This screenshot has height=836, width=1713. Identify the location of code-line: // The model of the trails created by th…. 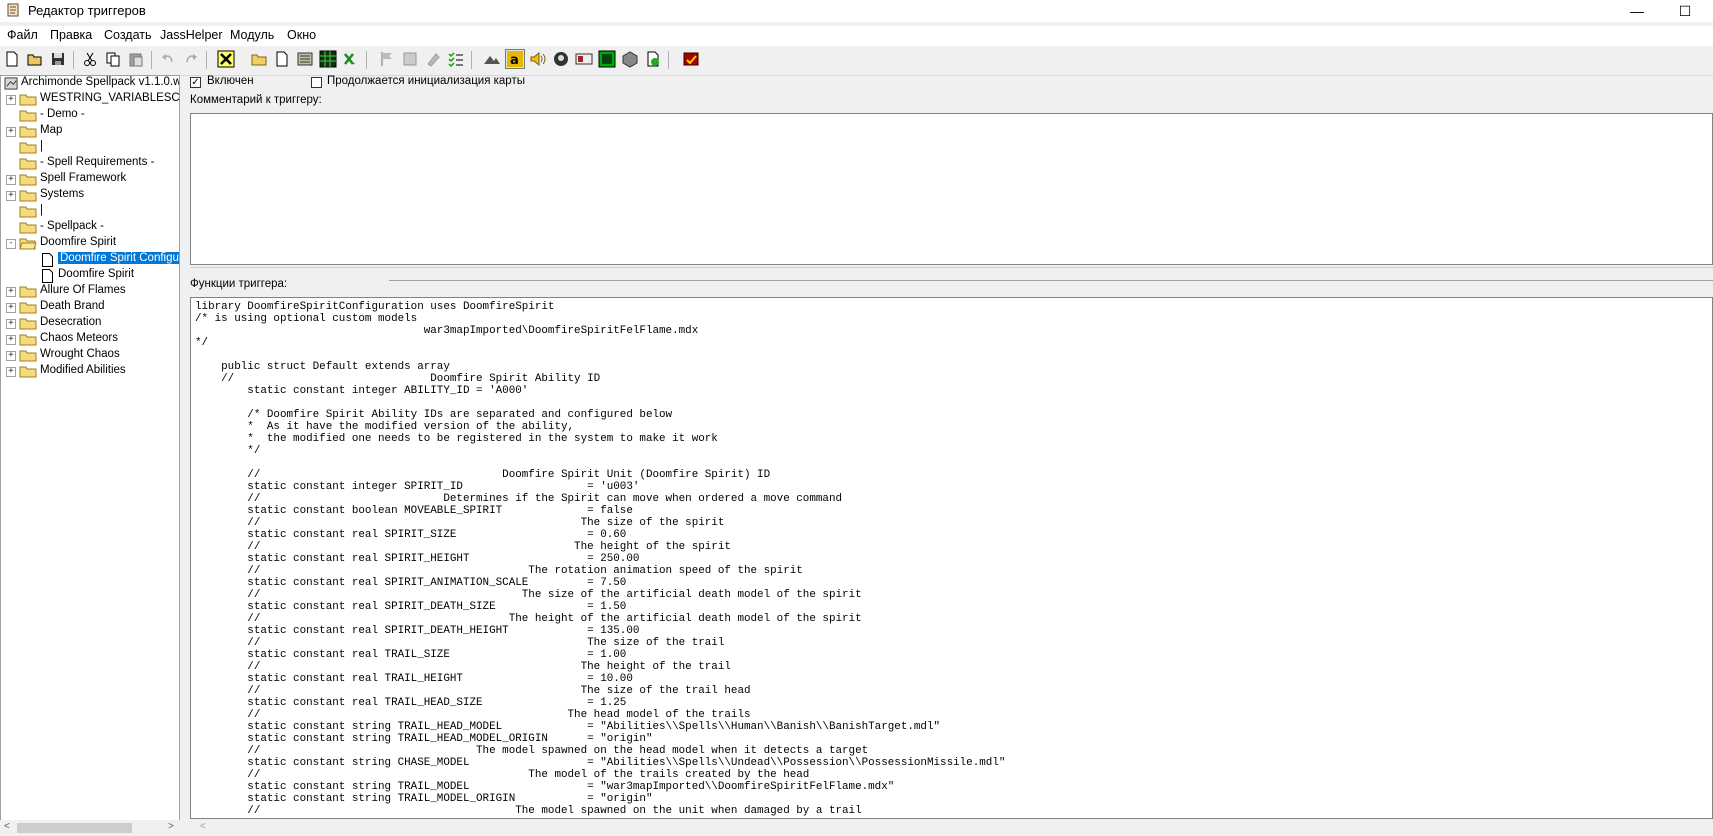
(502, 775).